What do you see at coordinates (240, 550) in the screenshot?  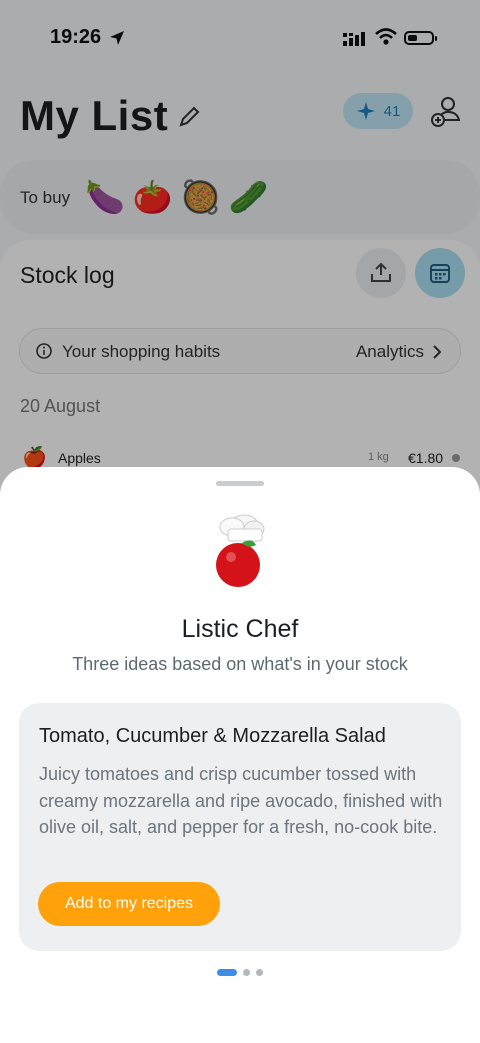 I see `apple-chef-icon` at bounding box center [240, 550].